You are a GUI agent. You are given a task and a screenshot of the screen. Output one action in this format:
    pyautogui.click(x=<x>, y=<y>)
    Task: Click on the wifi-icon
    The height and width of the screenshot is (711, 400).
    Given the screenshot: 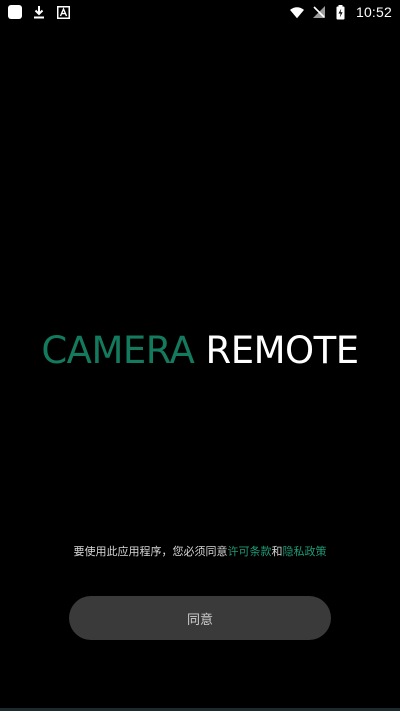 What is the action you would take?
    pyautogui.click(x=296, y=12)
    